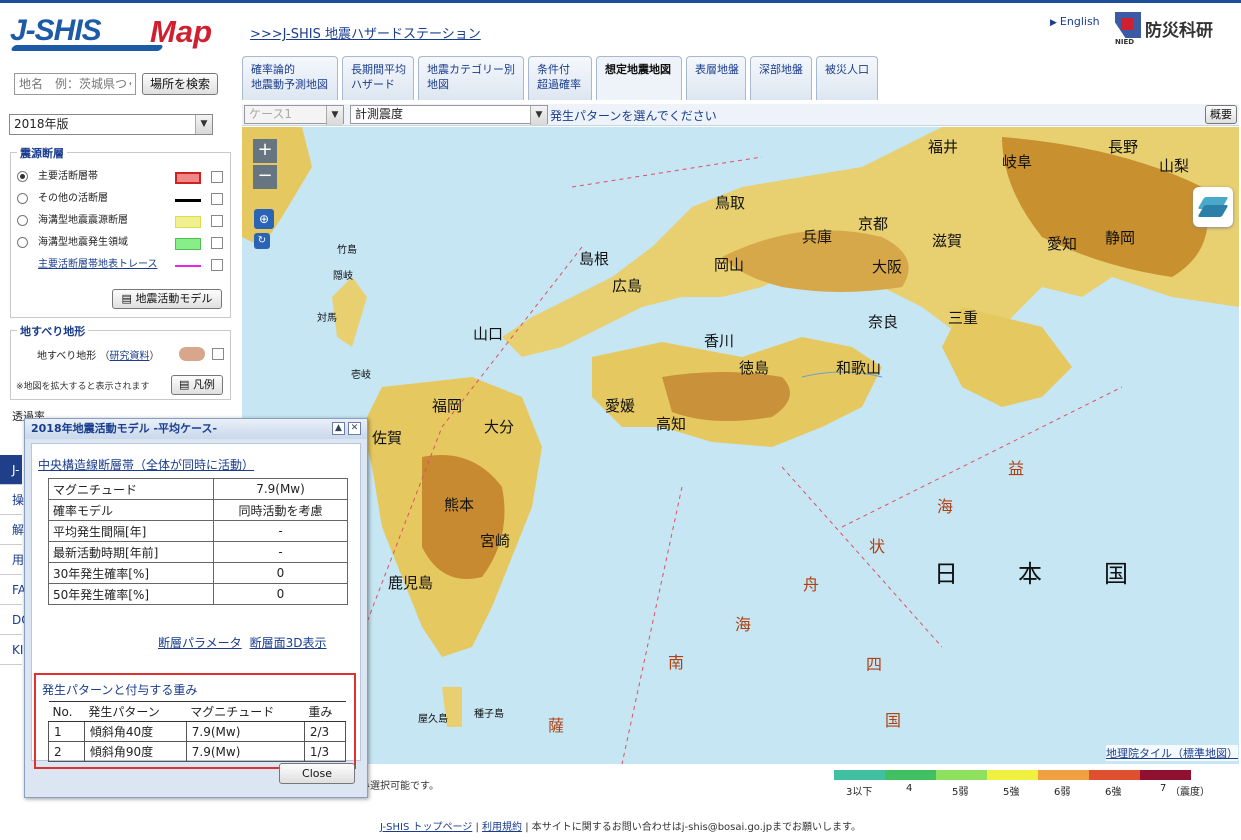 The height and width of the screenshot is (840, 1241). Describe the element at coordinates (22, 176) in the screenshot. I see `radio-major` at that location.